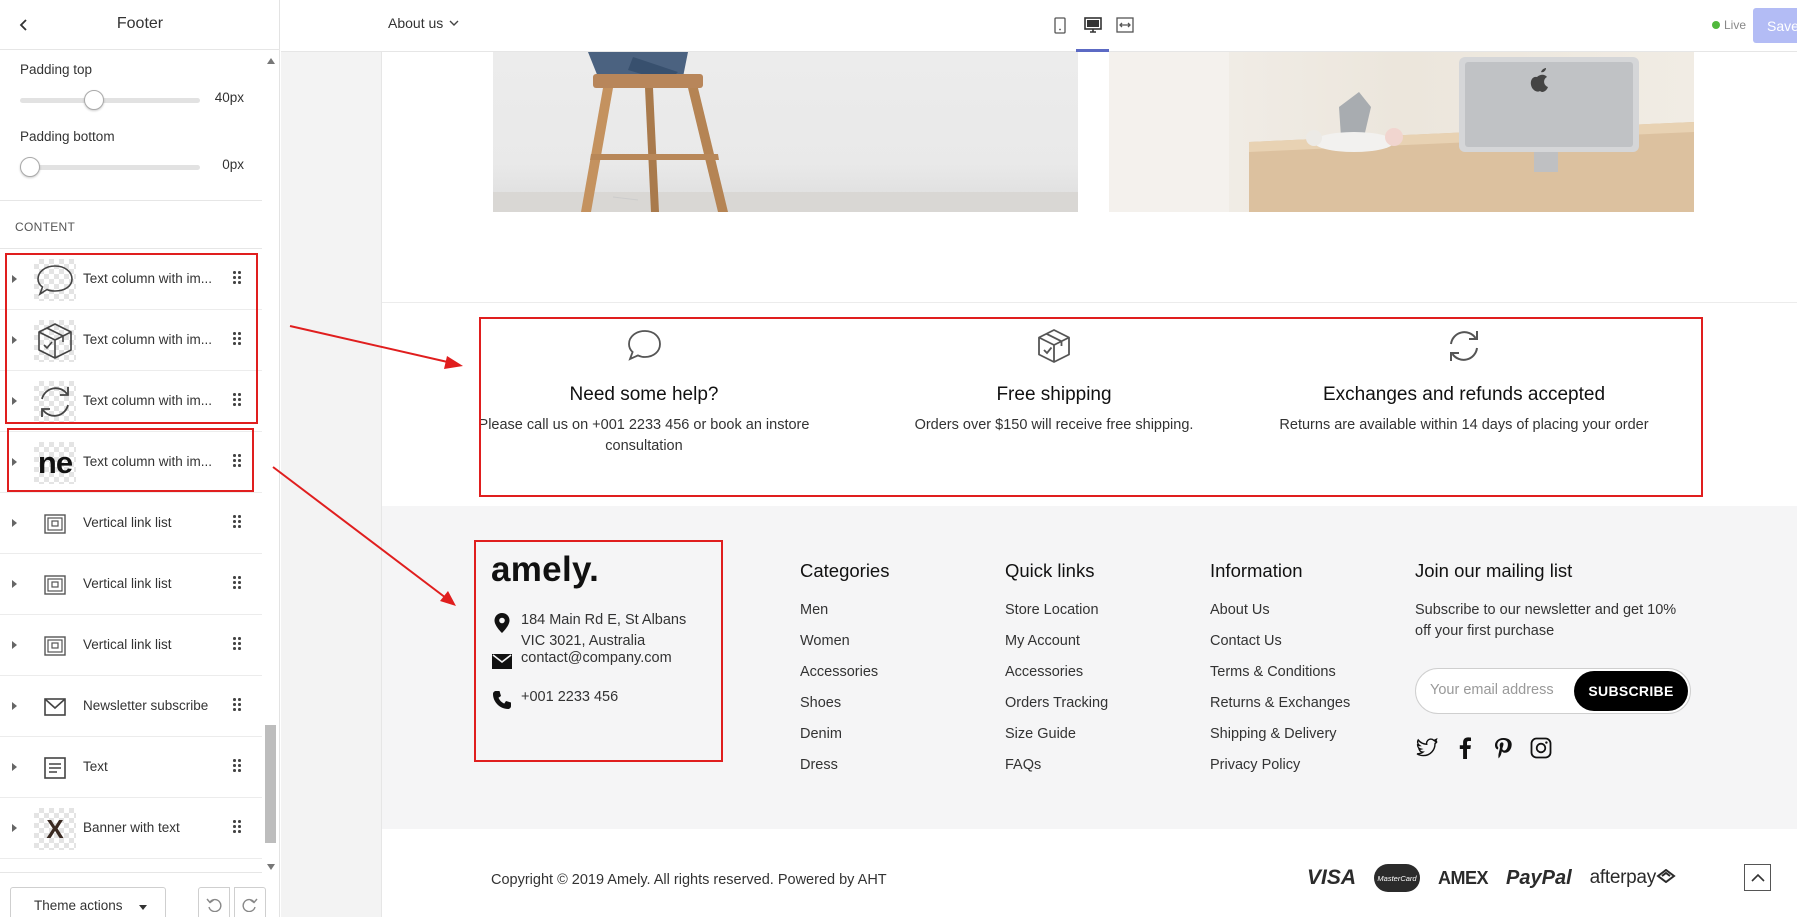  I want to click on refresh-arrows-icon, so click(55, 402).